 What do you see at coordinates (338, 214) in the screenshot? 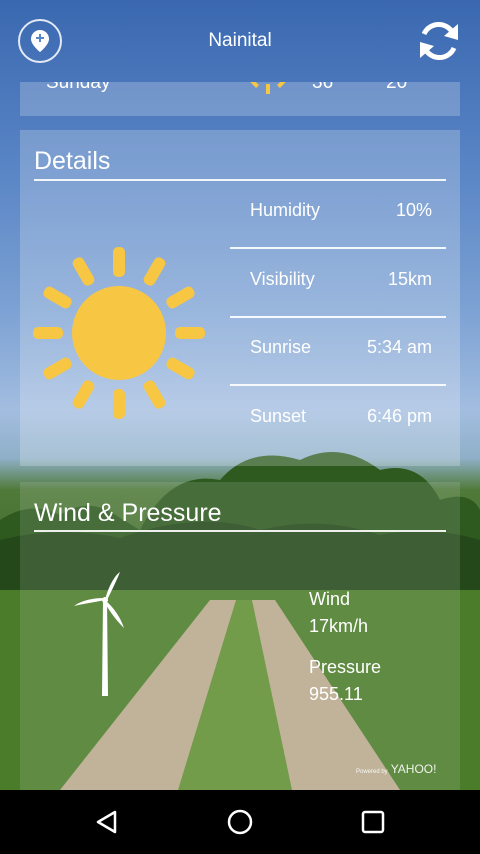
I see `humidity-row: Humidity 10%` at bounding box center [338, 214].